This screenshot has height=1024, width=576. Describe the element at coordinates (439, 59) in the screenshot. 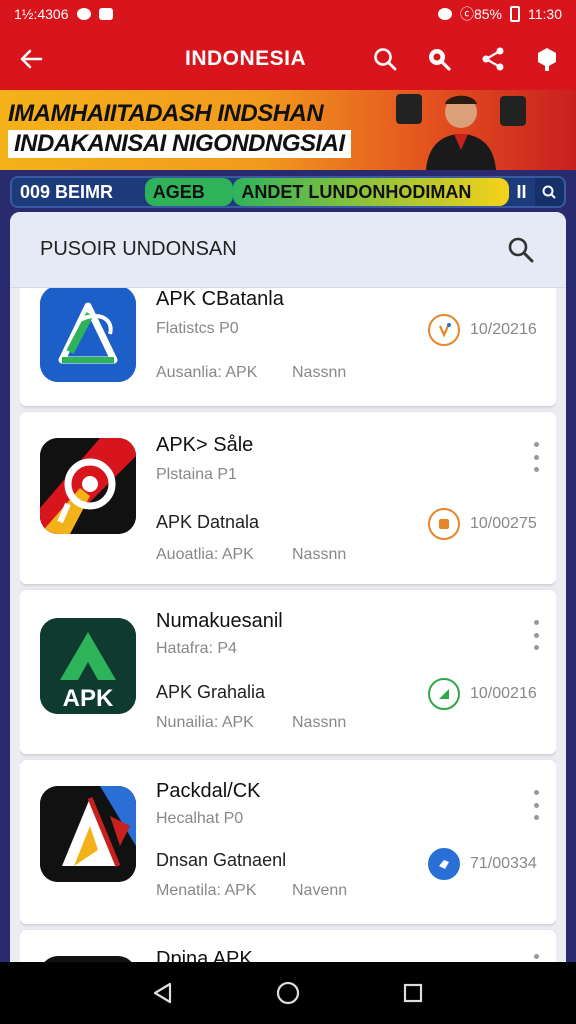

I see `search-filled-icon` at that location.